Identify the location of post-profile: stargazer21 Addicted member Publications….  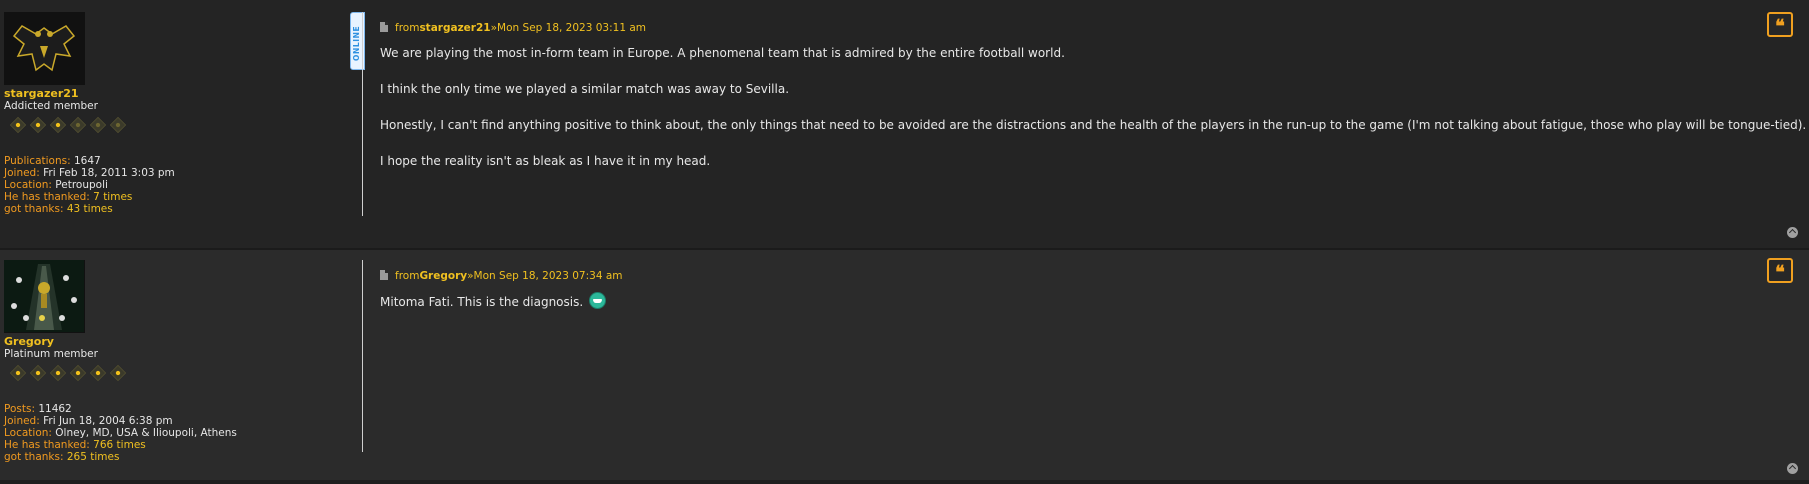
(174, 113).